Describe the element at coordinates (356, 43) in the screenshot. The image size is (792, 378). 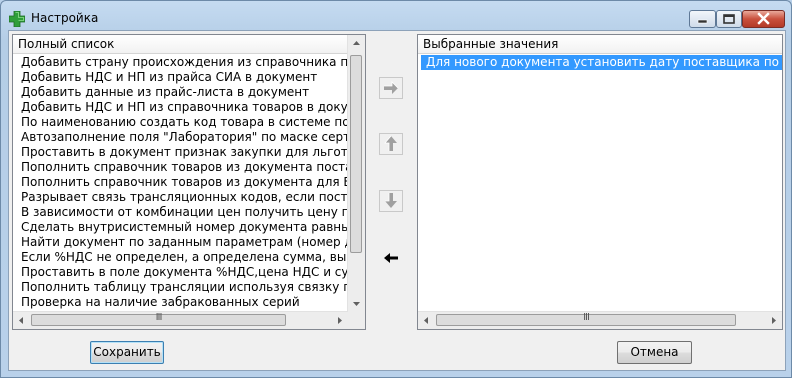
I see `scroll-up-arrow-icon` at that location.